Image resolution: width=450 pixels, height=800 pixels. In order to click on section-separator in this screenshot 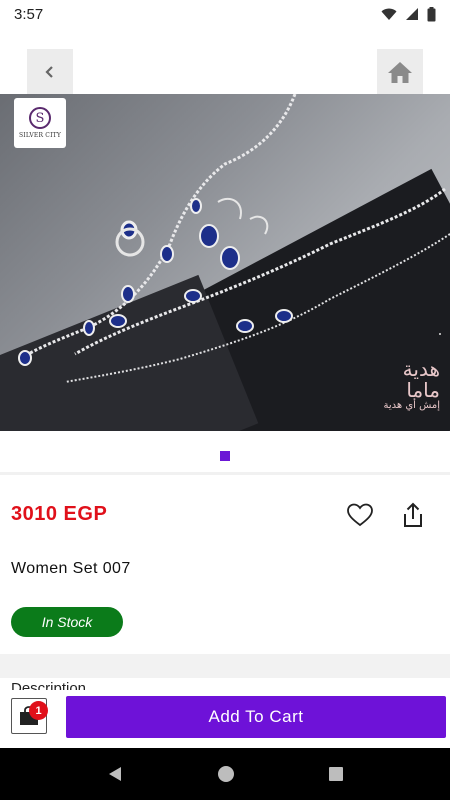, I will do `click(225, 666)`.